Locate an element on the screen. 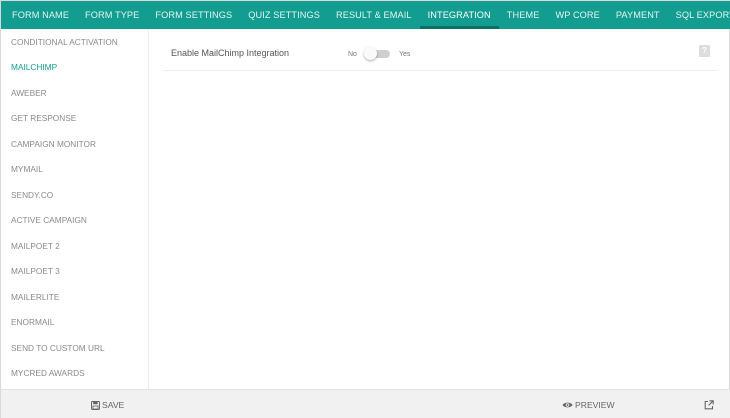 This screenshot has height=418, width=730. sidebar-item-mymail: MYMAIL is located at coordinates (74, 170).